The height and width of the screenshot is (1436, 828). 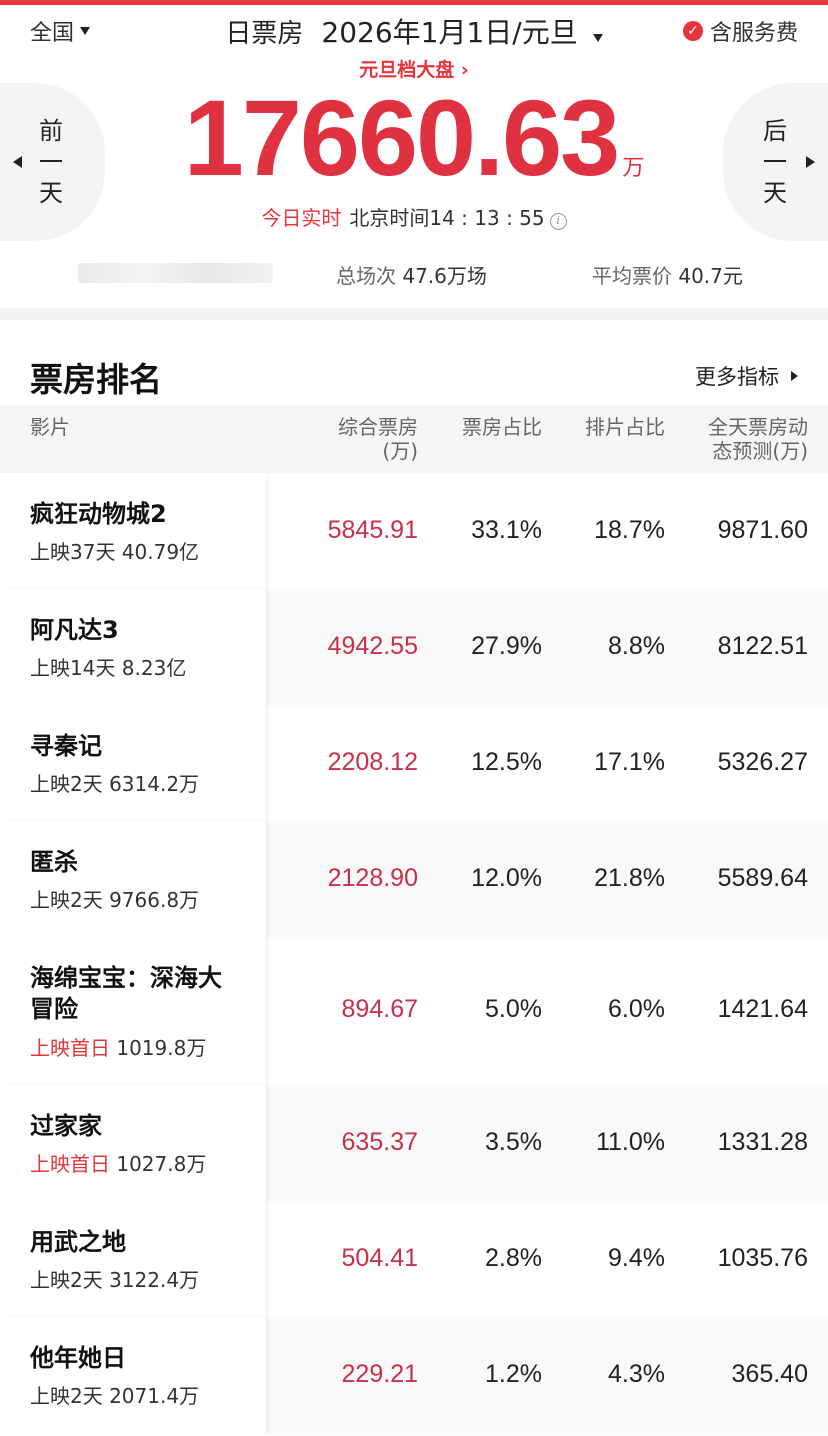 I want to click on date-label: 2026年1月1日/元旦, so click(x=449, y=32).